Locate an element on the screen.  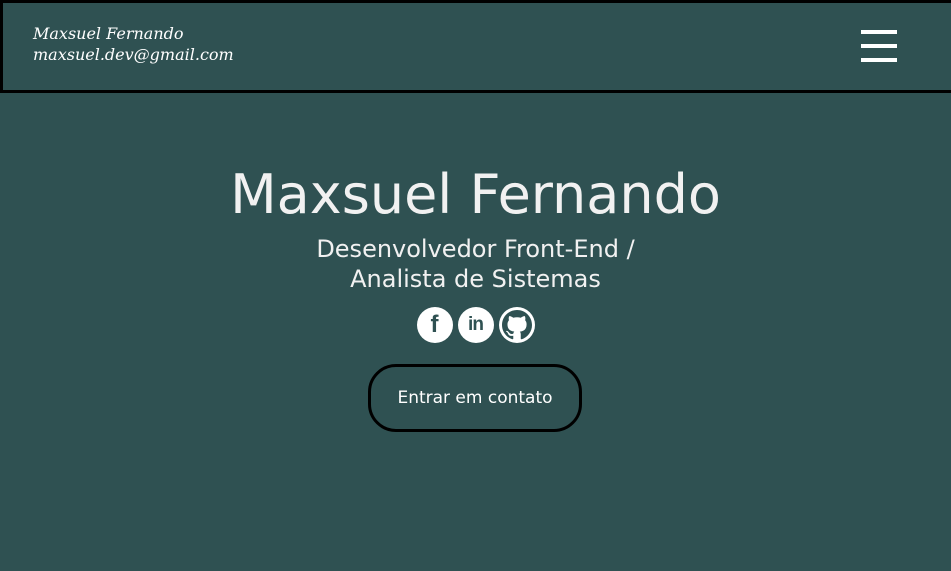
facebook-icon: f is located at coordinates (434, 325).